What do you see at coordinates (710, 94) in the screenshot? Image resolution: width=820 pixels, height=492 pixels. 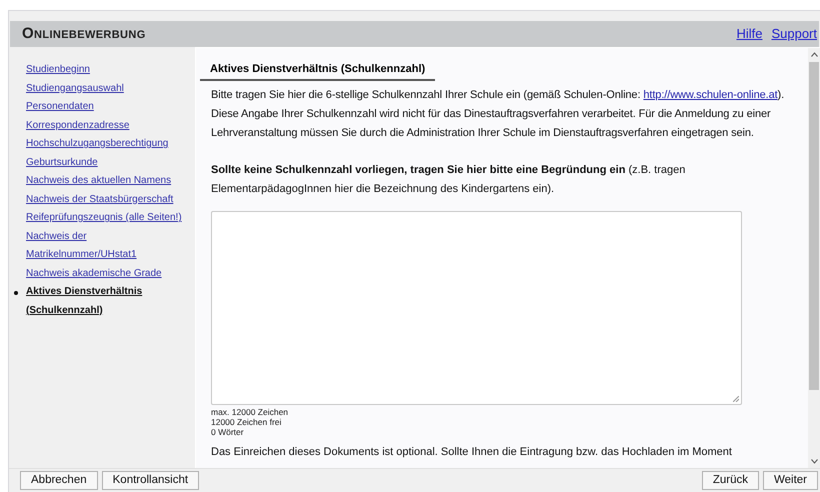 I see `website-link: http://www.schulen-online.at` at bounding box center [710, 94].